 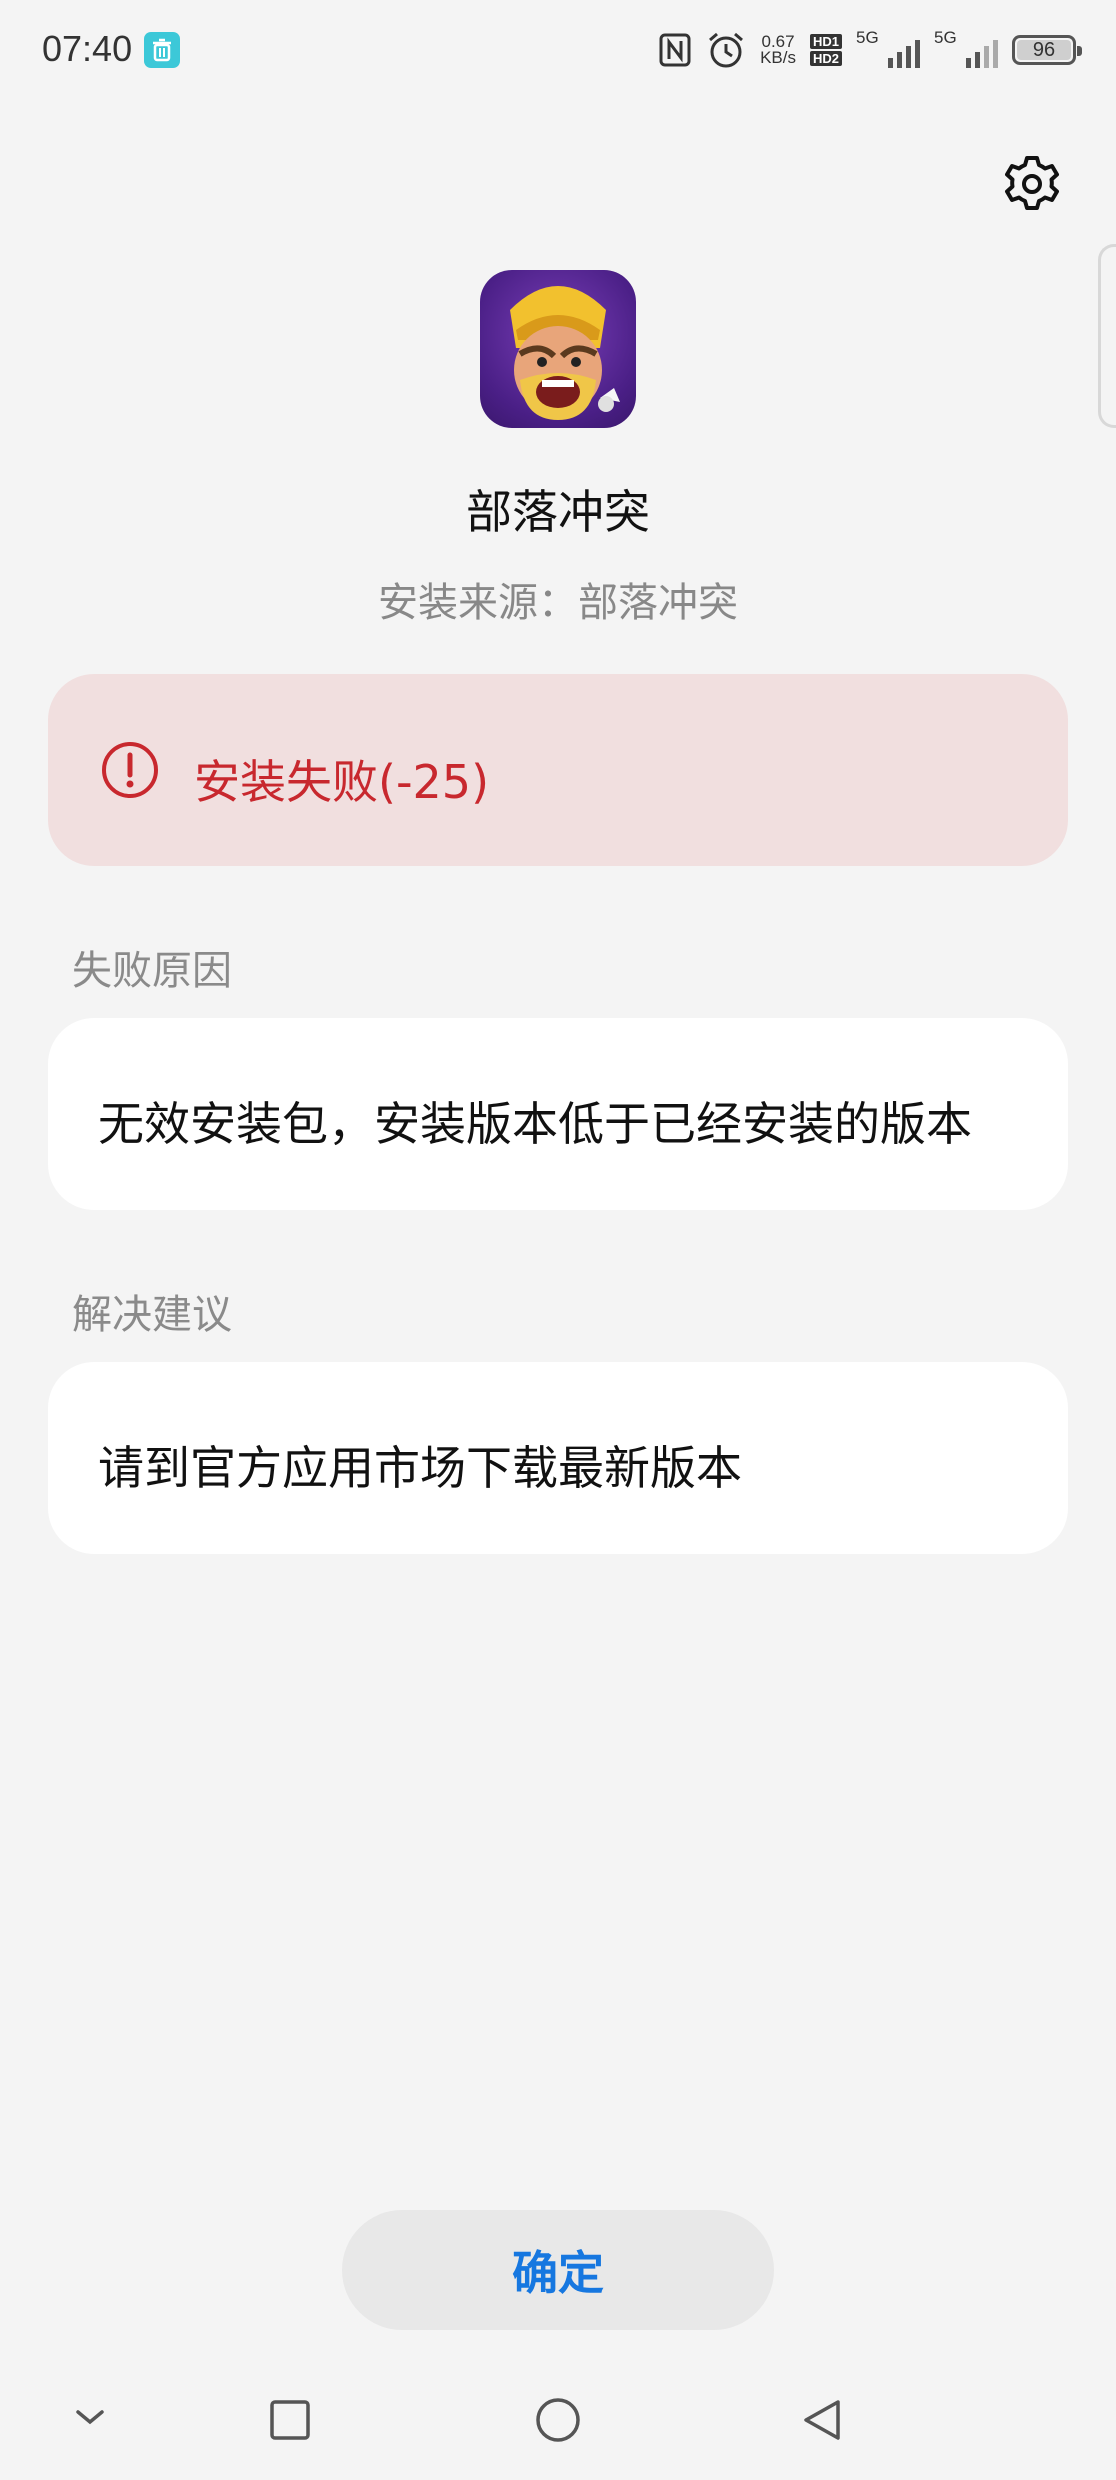 I want to click on recents-icon, so click(x=290, y=2420).